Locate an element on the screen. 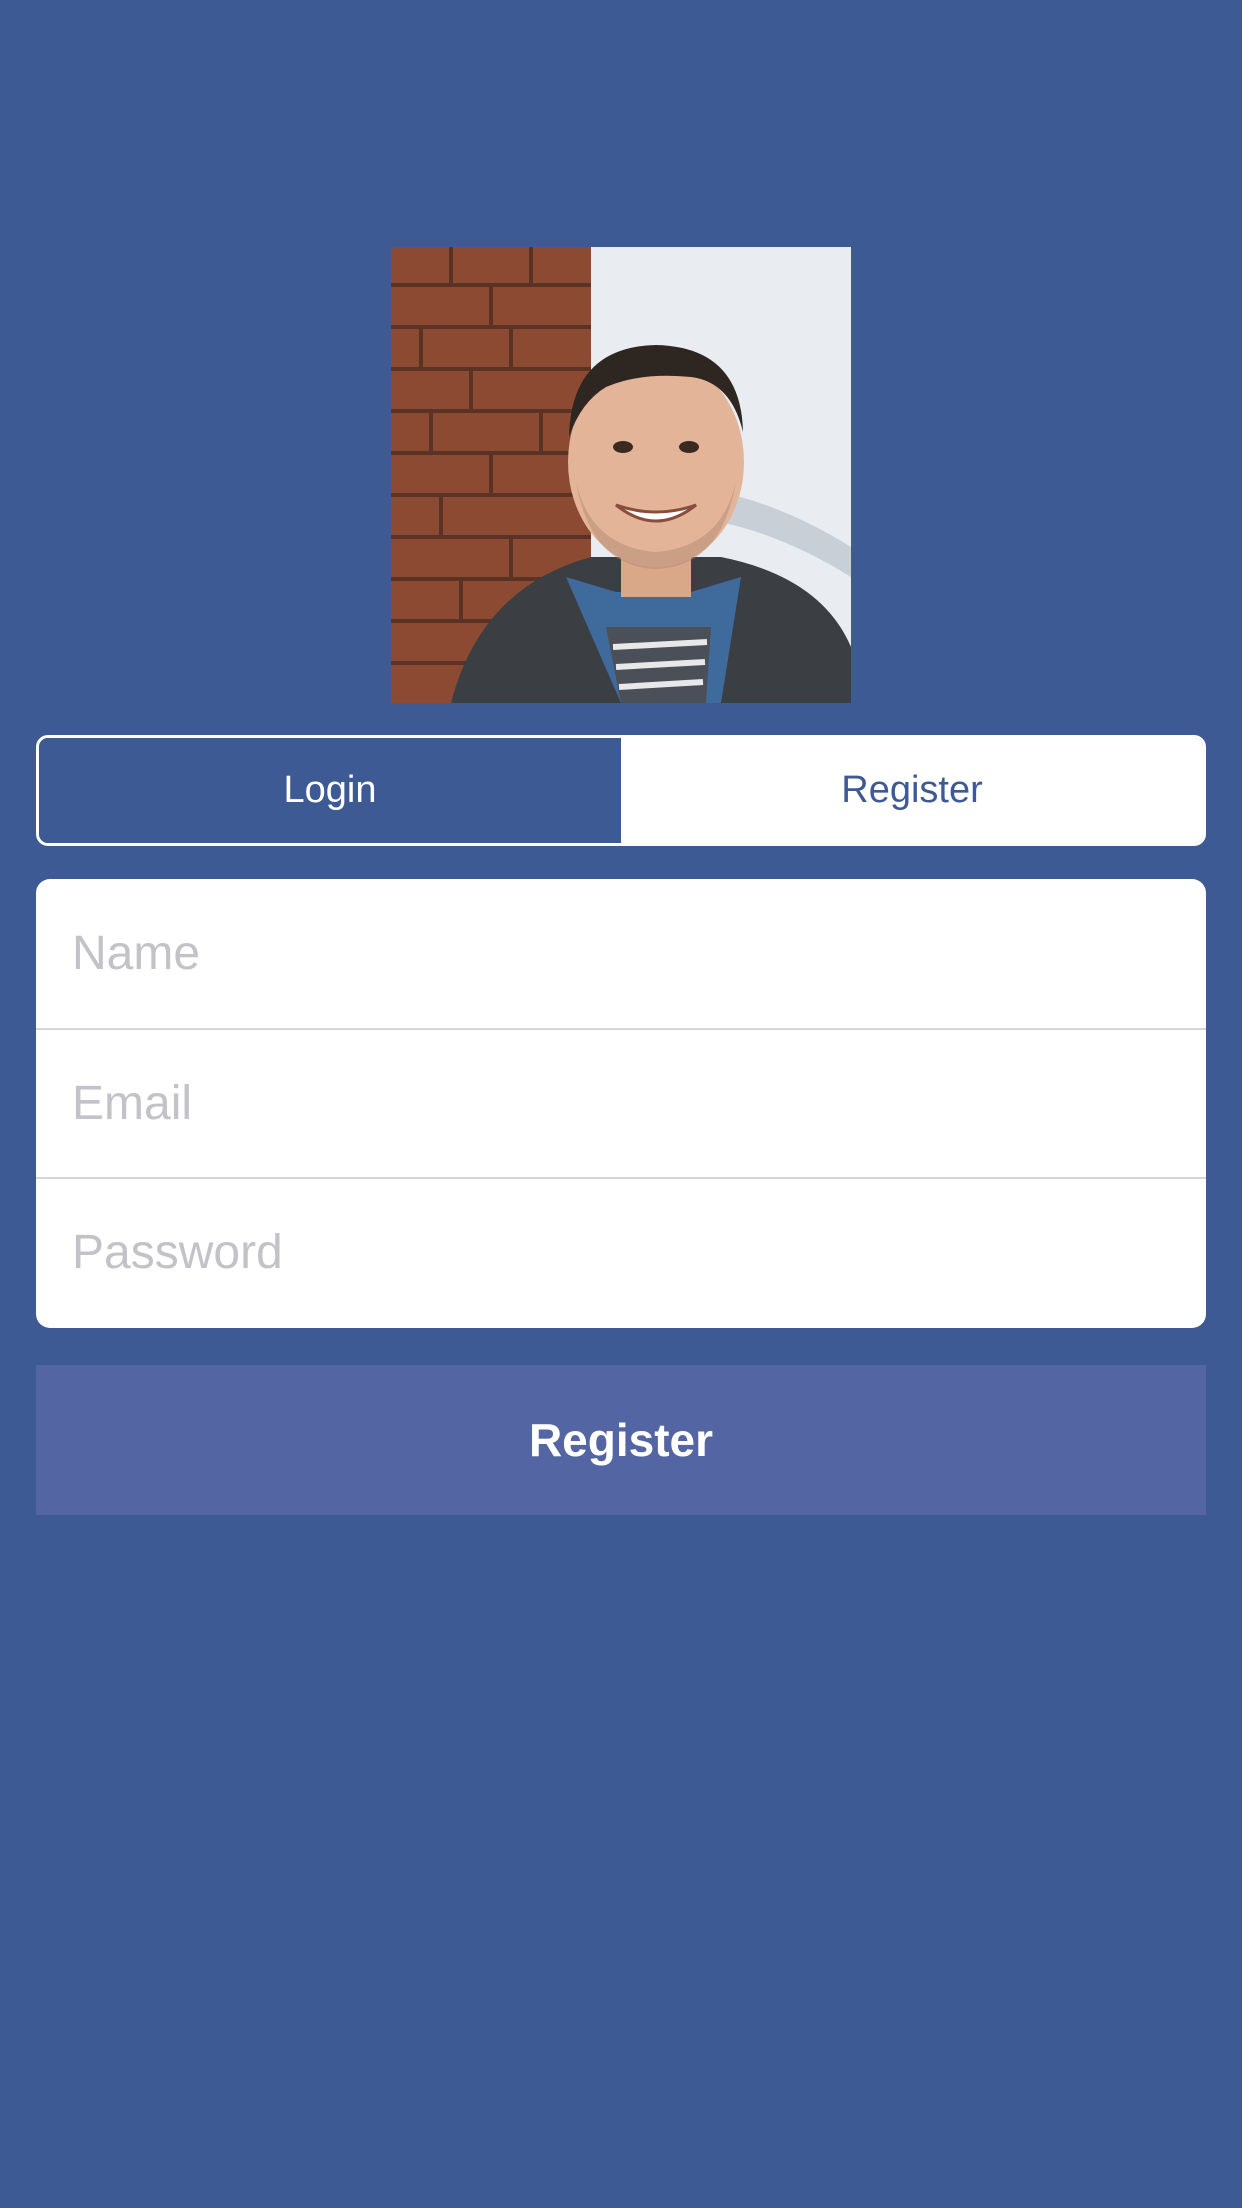 This screenshot has width=1242, height=2208. login-register-toggle: Login Register is located at coordinates (621, 790).